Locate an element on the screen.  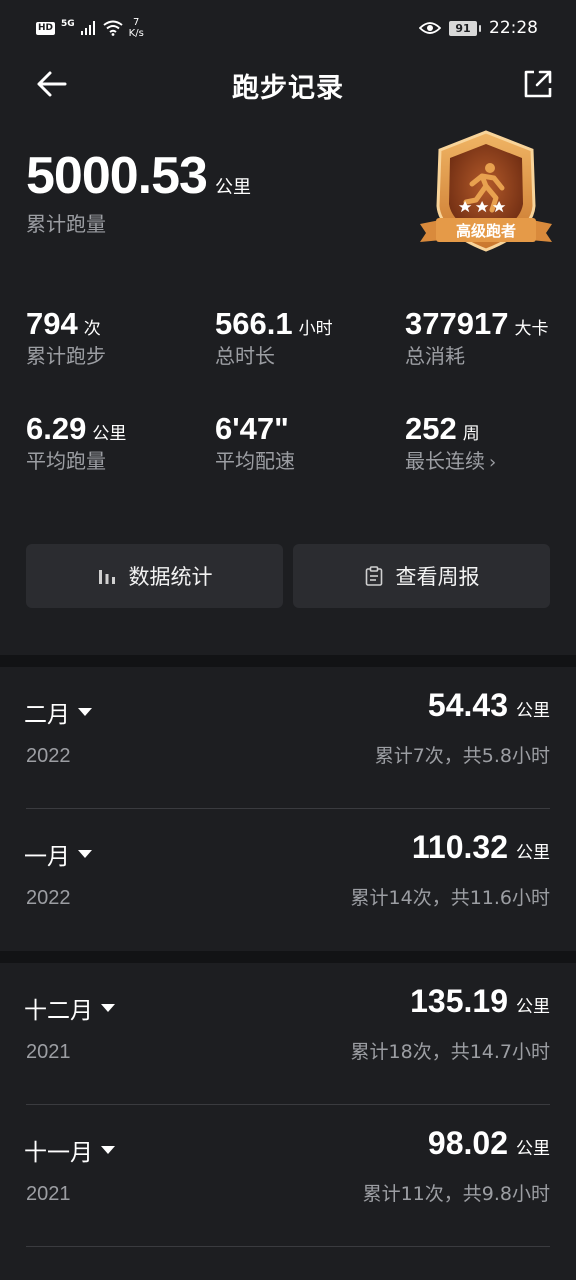
stat-unit: 公里 is located at coordinates (109, 434).